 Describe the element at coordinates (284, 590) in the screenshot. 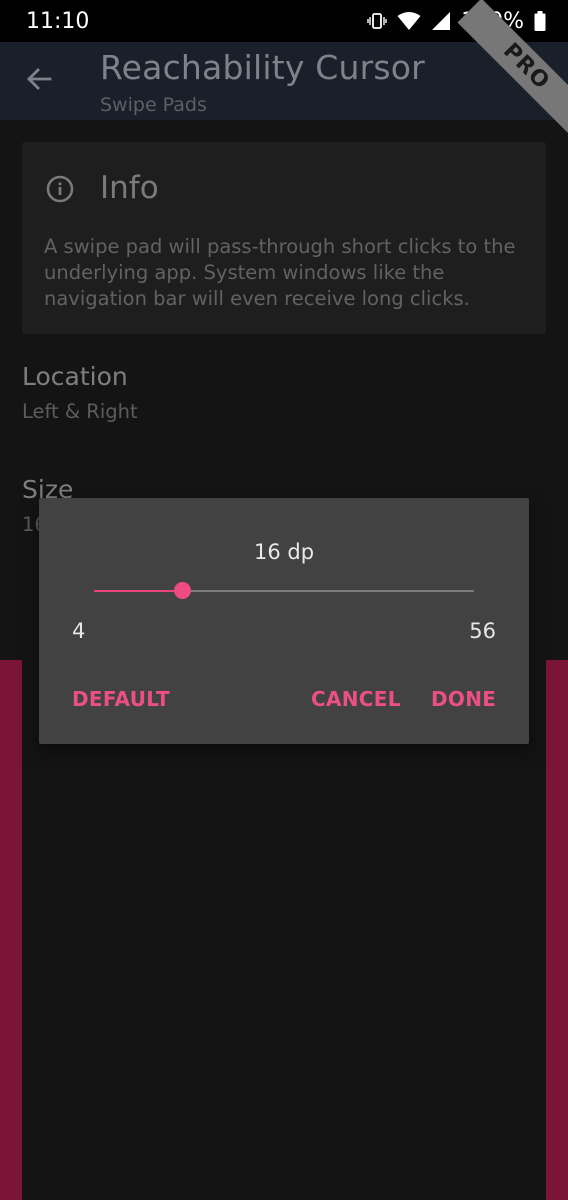

I see `size-slider` at that location.